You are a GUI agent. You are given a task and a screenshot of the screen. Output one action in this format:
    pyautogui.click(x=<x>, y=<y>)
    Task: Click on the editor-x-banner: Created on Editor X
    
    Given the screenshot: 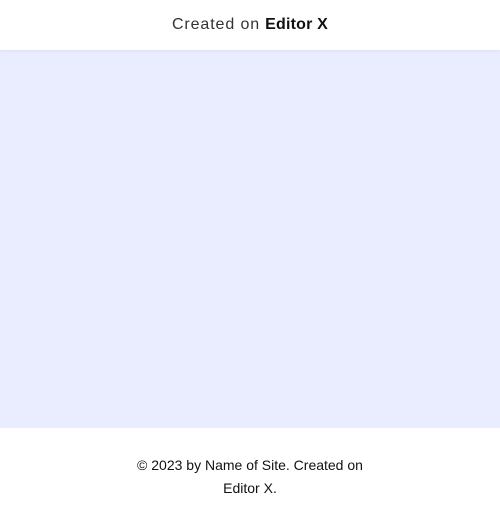 What is the action you would take?
    pyautogui.click(x=250, y=25)
    